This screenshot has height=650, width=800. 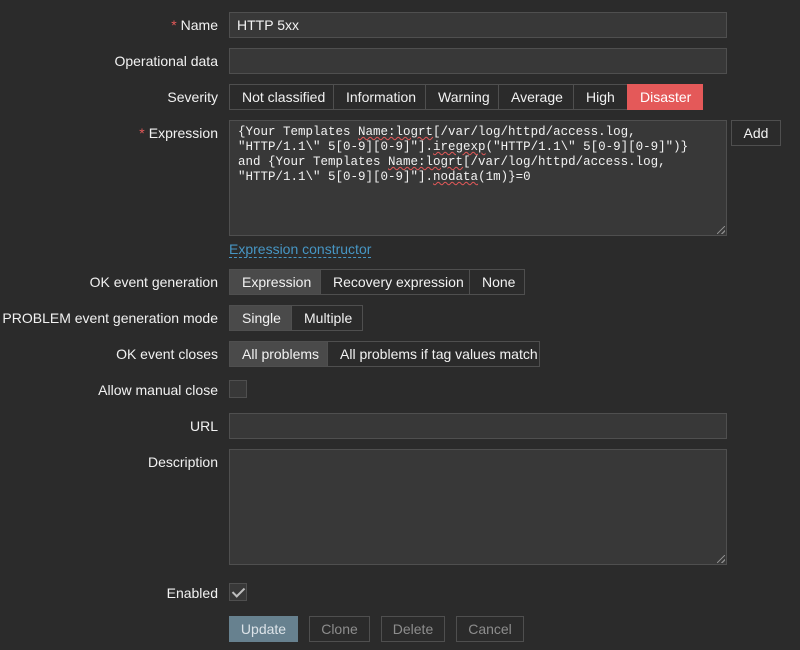 What do you see at coordinates (665, 97) in the screenshot?
I see `severity-disaster: Disaster` at bounding box center [665, 97].